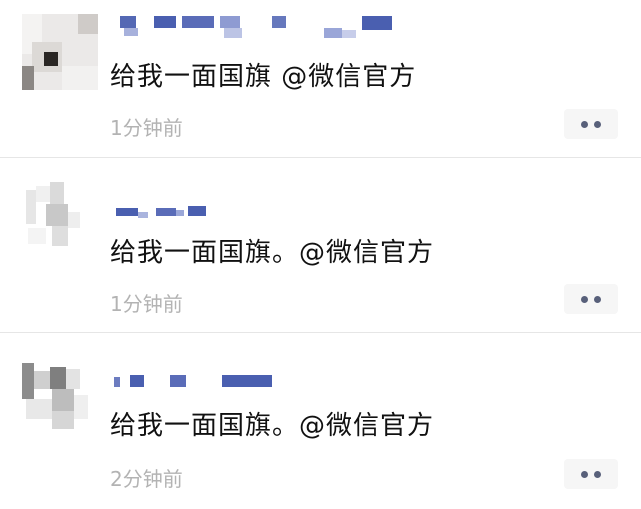 Image resolution: width=641 pixels, height=509 pixels. Describe the element at coordinates (146, 479) in the screenshot. I see `comment-timestamp: 2分钟前` at that location.